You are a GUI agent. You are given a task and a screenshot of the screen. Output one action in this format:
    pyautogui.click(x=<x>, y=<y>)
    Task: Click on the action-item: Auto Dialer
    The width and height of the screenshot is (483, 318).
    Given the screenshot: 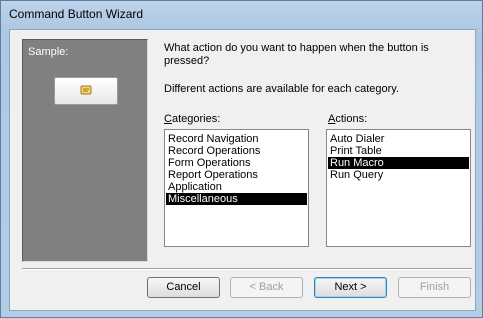 What is the action you would take?
    pyautogui.click(x=398, y=139)
    